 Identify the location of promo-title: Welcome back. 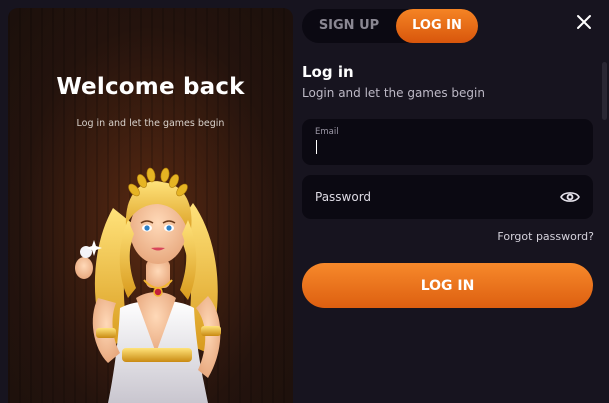
(150, 87).